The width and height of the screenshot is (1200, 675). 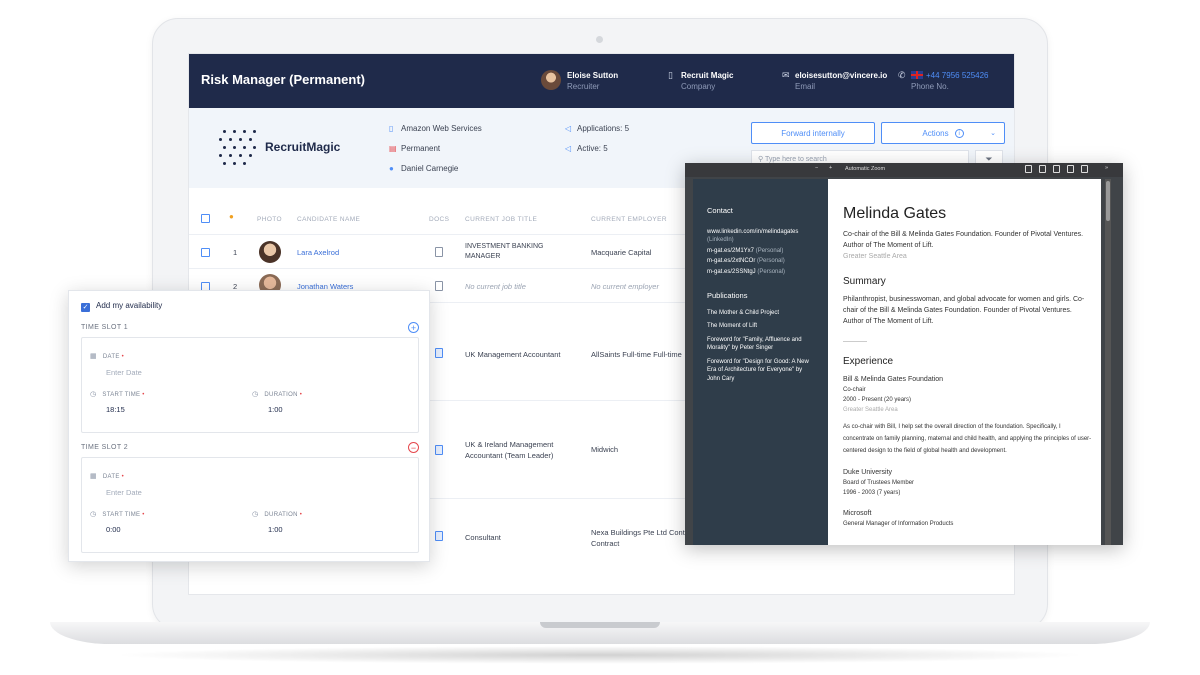 What do you see at coordinates (1084, 169) in the screenshot?
I see `bookmark-icon` at bounding box center [1084, 169].